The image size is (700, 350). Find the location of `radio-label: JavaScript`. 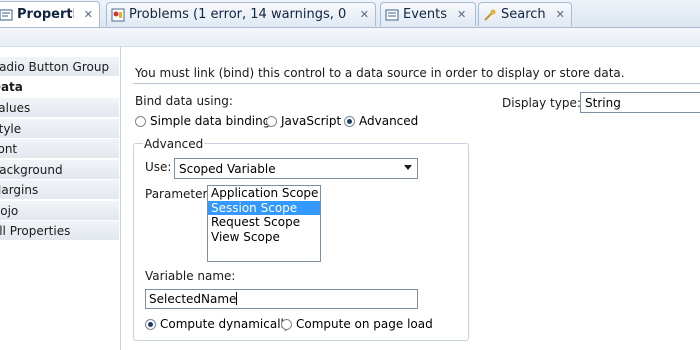

radio-label: JavaScript is located at coordinates (311, 121).